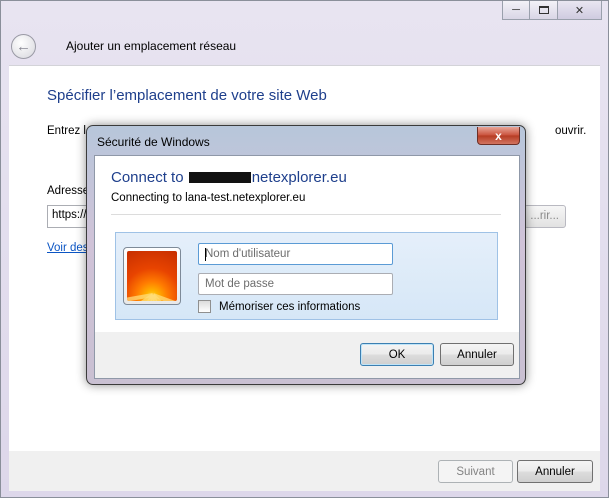 Image resolution: width=609 pixels, height=498 pixels. Describe the element at coordinates (299, 177) in the screenshot. I see `connect-heading-suffix: netexplorer.eu` at that location.